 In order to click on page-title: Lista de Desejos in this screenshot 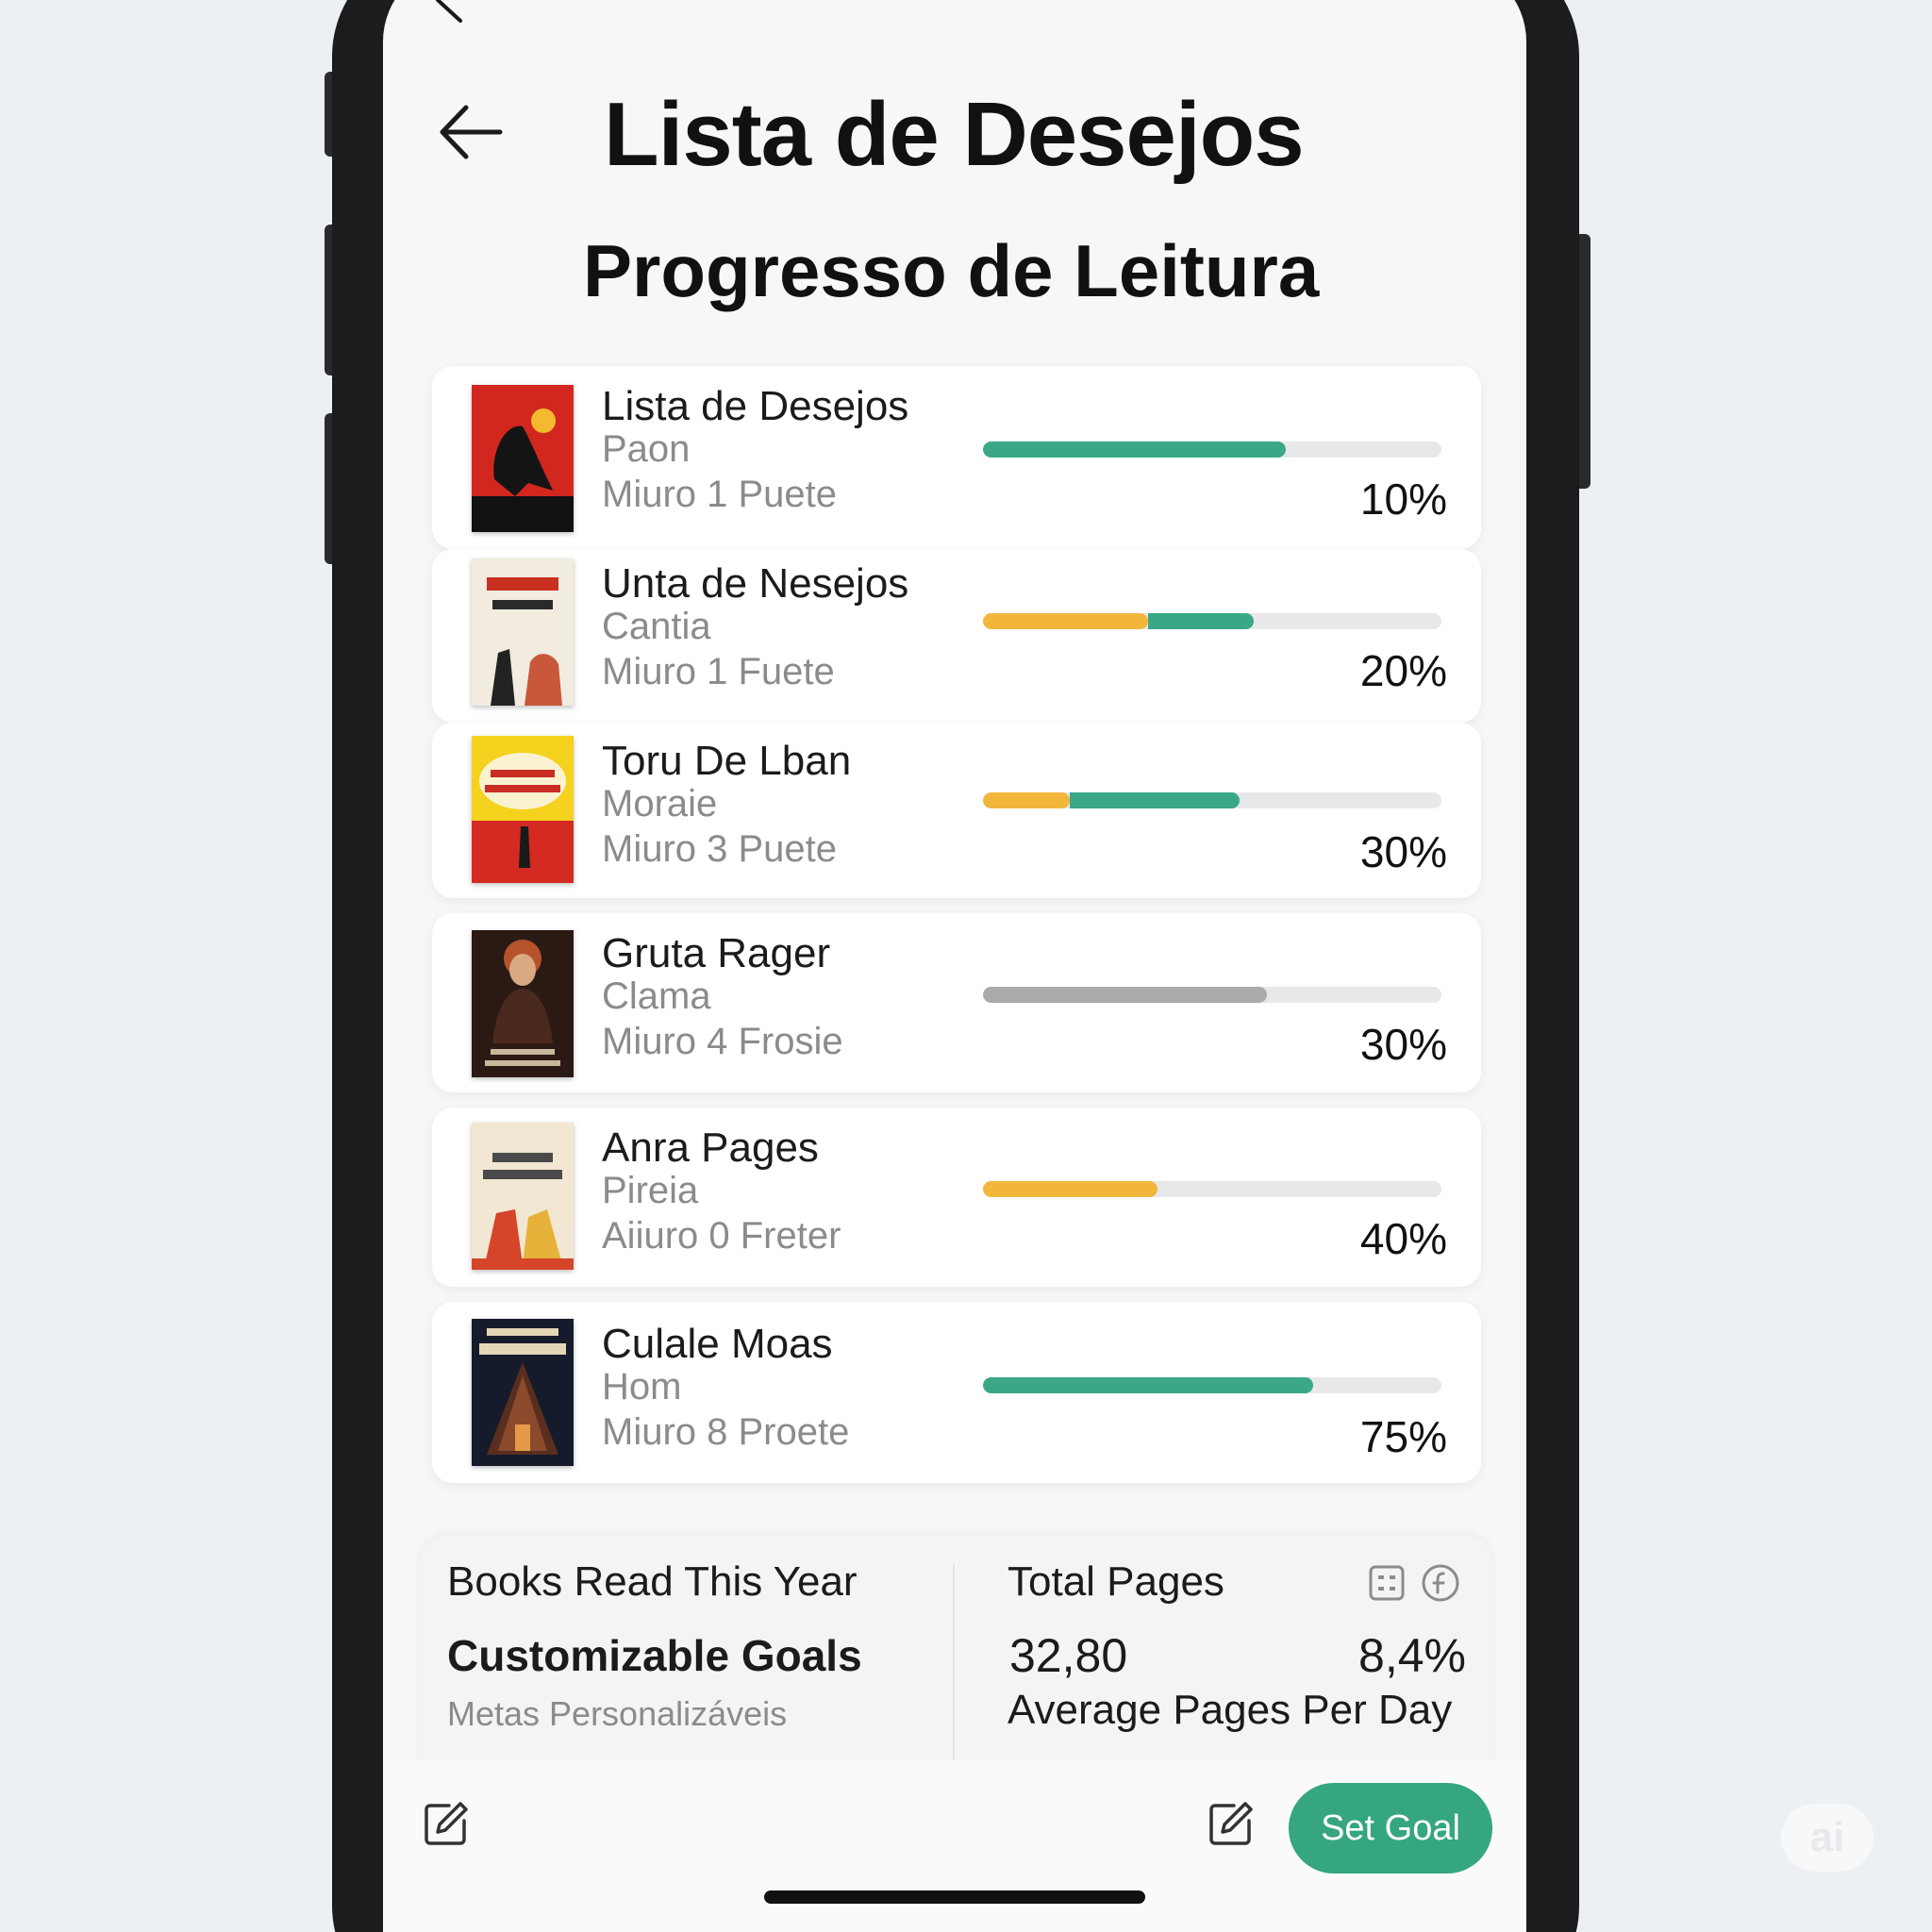, I will do `click(954, 134)`.